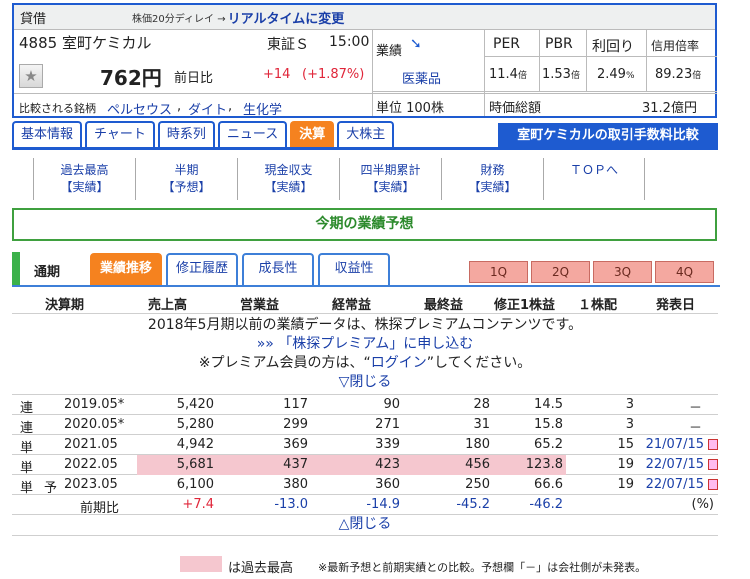  I want to click on premium-note: 2018年5月期以前の業績データは、株探プレミアムコンテンツです。, so click(365, 325).